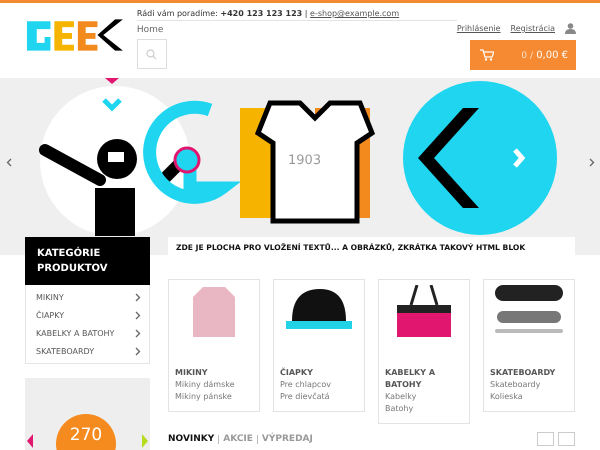  I want to click on subcategory-link: Kolieska, so click(529, 397).